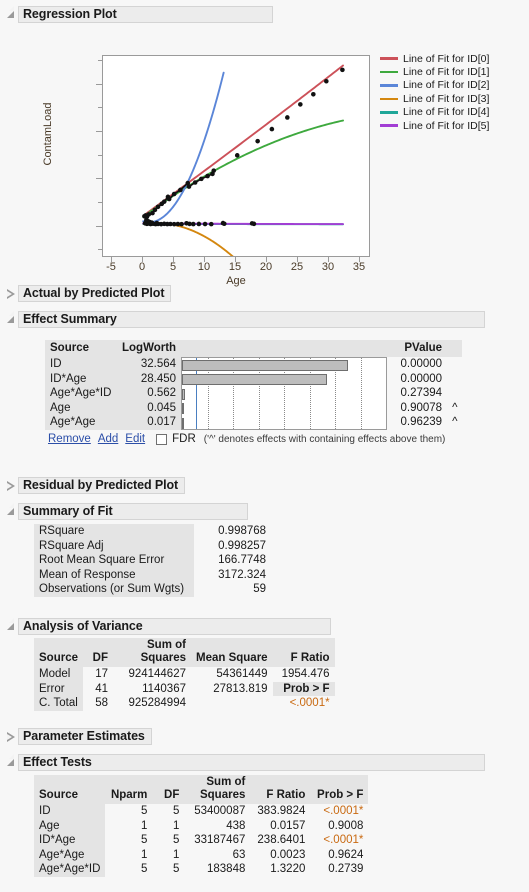 Image resolution: width=529 pixels, height=892 pixels. I want to click on anova-sum-of-squares: 925284994, so click(157, 703).